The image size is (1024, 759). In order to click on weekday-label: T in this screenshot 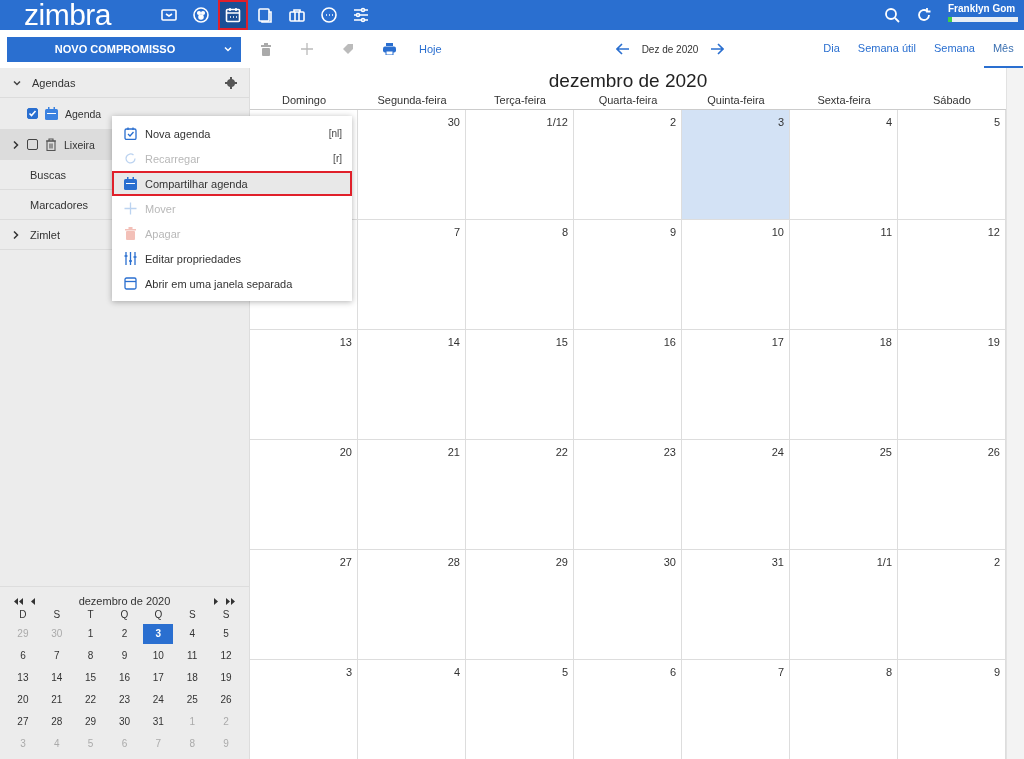, I will do `click(90, 615)`.